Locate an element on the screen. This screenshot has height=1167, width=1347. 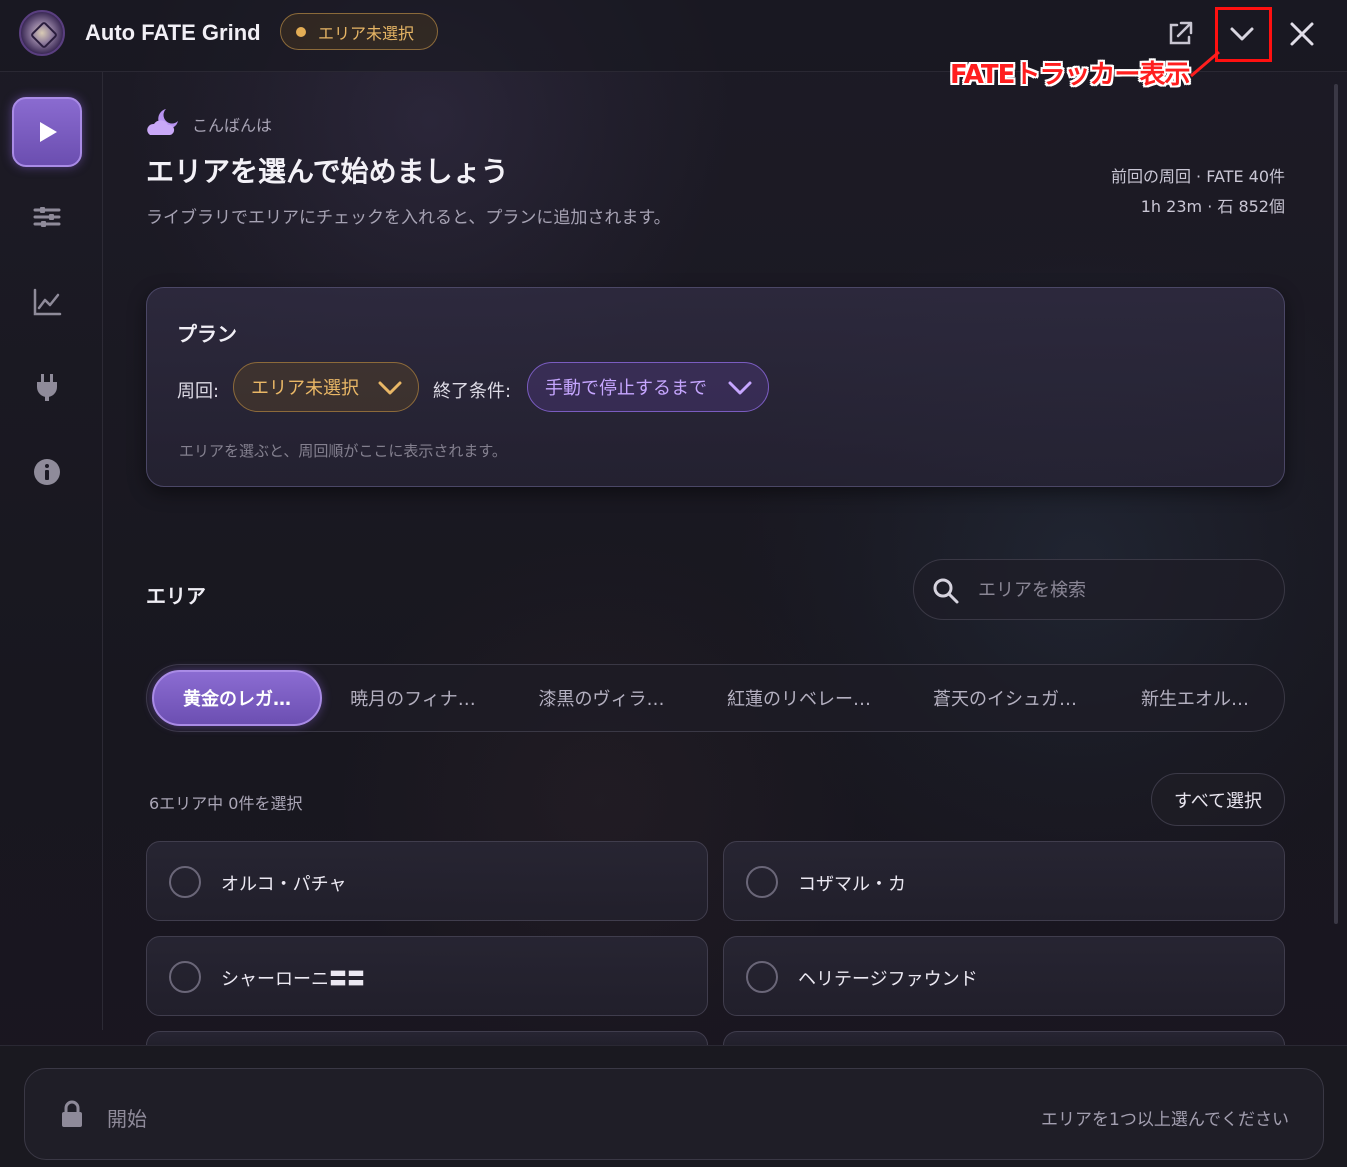
start-button: 開始 エリアを1つ以上選んでください is located at coordinates (674, 1114).